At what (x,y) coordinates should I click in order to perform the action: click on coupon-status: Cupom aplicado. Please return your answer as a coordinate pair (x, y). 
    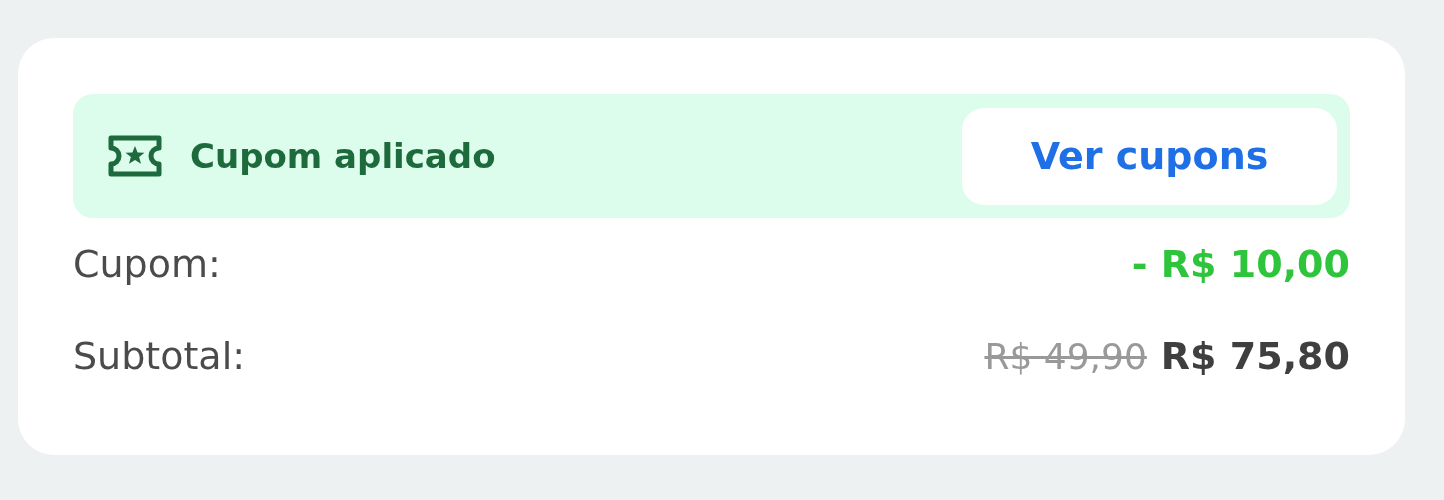
    Looking at the image, I should click on (343, 156).